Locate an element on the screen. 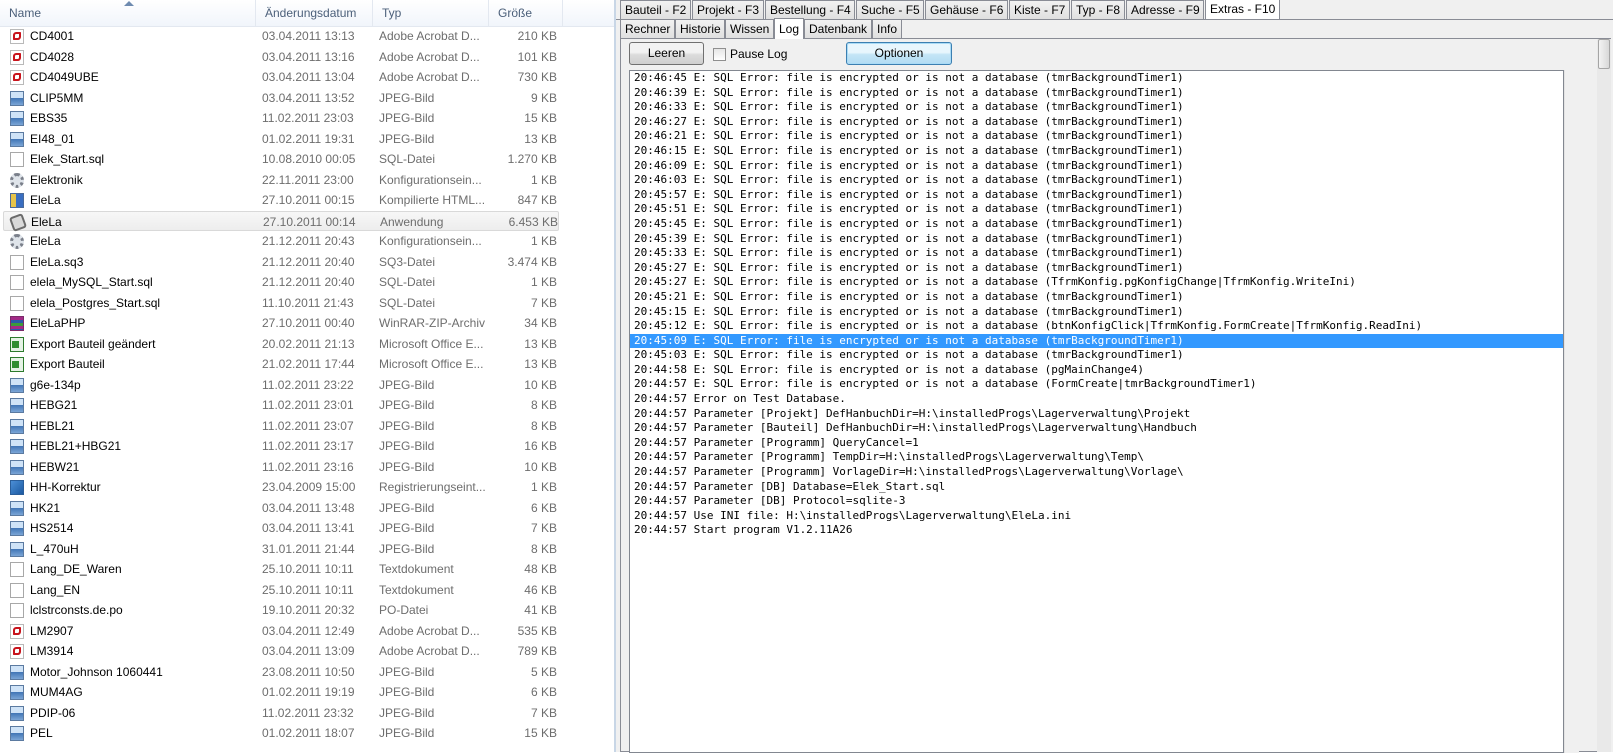 This screenshot has height=753, width=1613. main-tab-5: Kiste - F7 is located at coordinates (1039, 9).